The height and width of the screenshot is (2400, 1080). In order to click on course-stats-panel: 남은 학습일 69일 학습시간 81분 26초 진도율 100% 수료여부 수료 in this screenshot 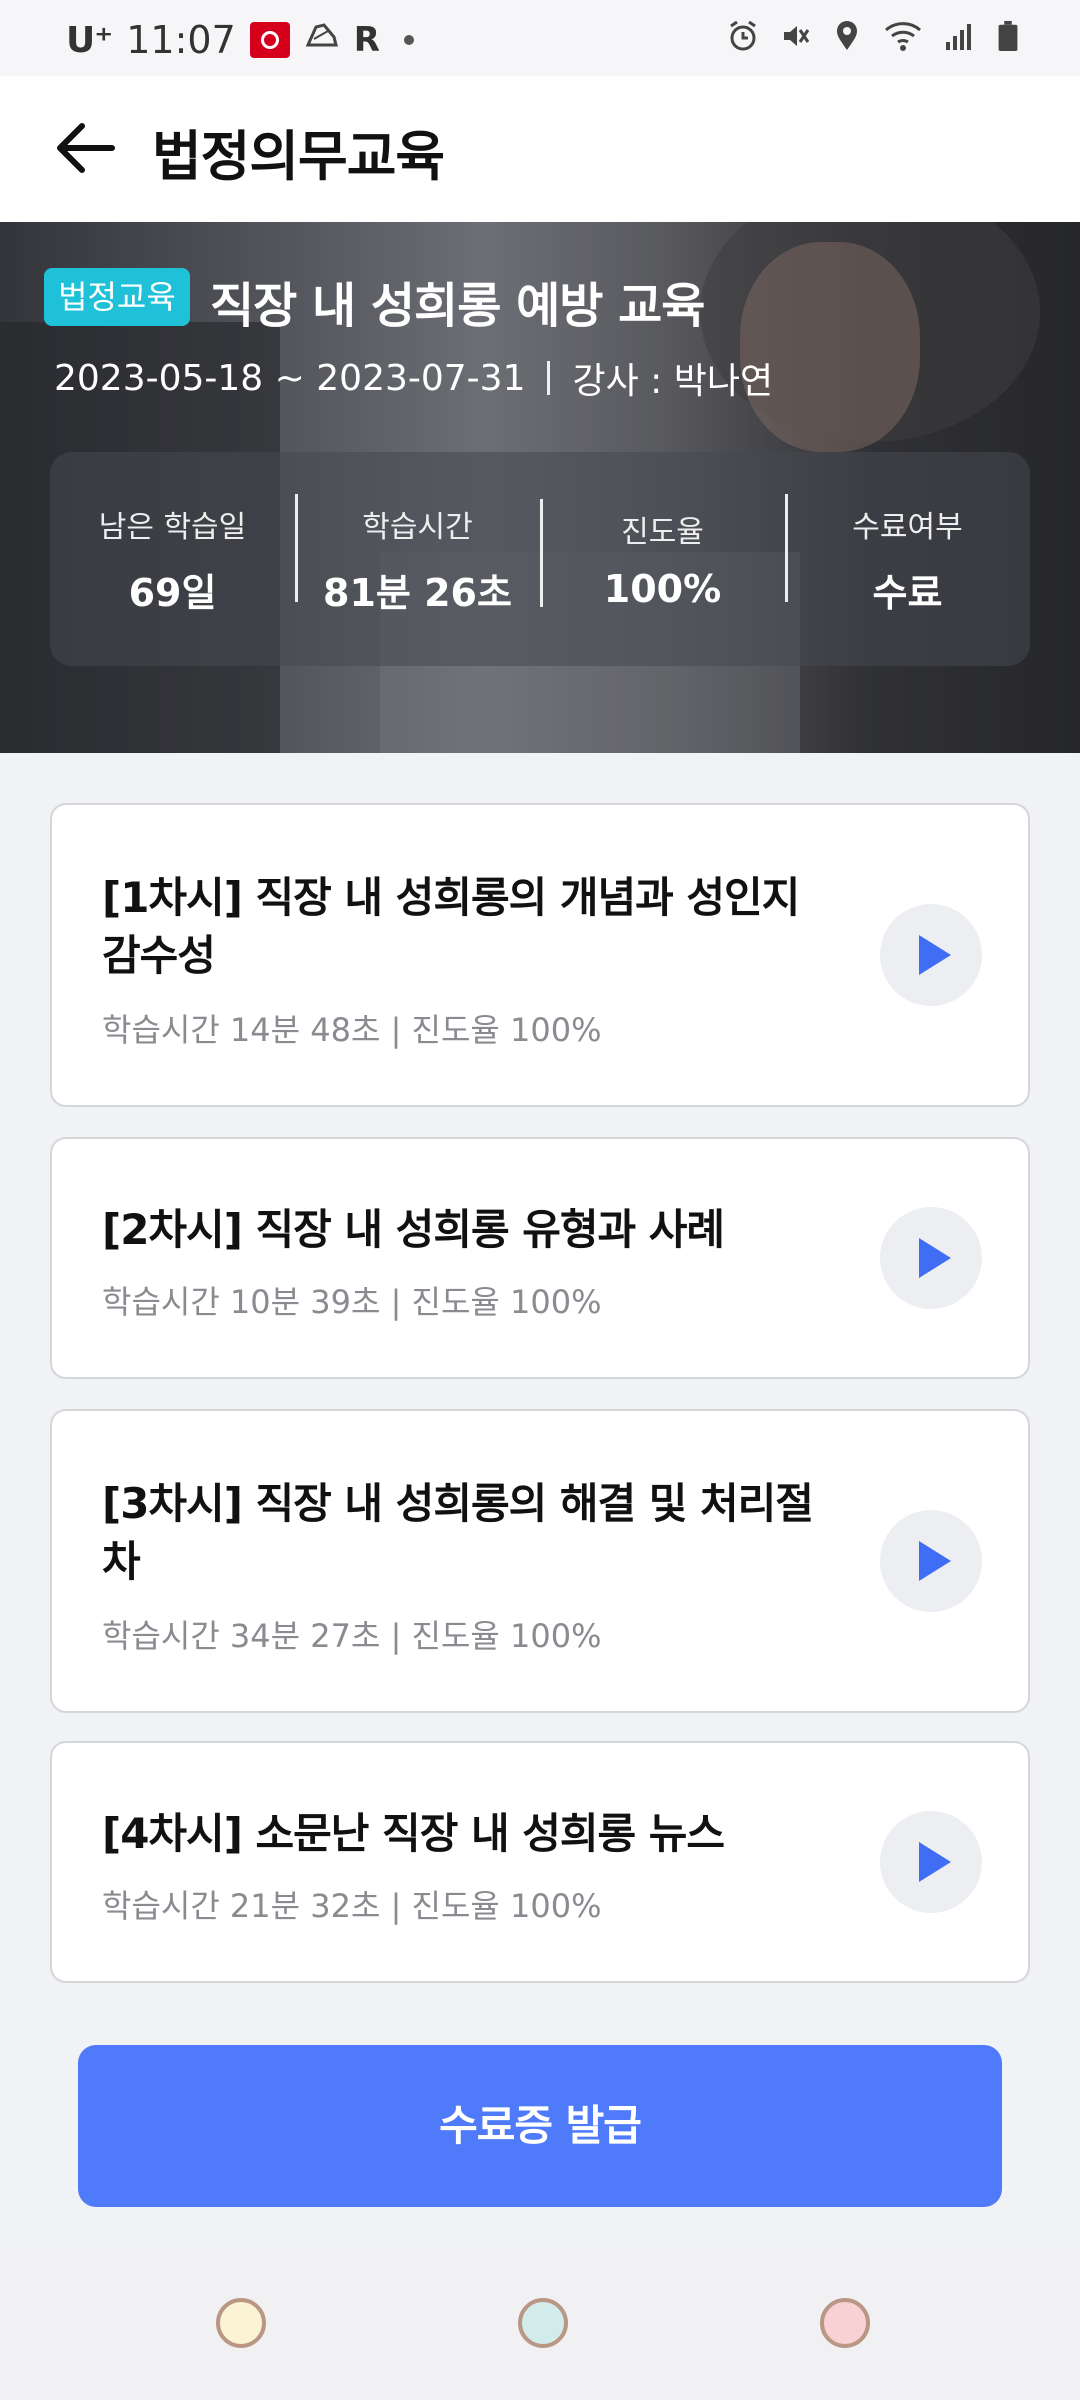, I will do `click(540, 559)`.